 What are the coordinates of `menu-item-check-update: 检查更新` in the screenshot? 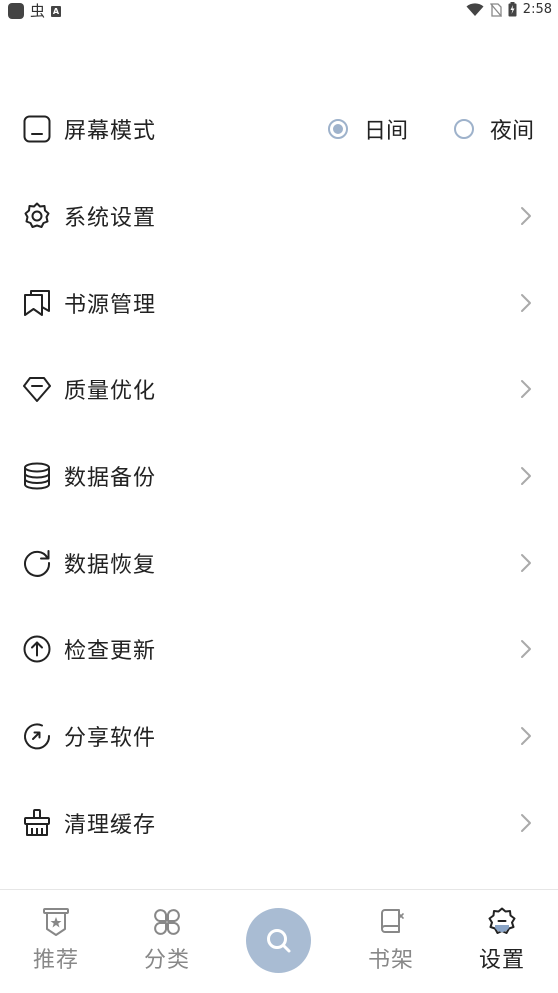 It's located at (279, 649).